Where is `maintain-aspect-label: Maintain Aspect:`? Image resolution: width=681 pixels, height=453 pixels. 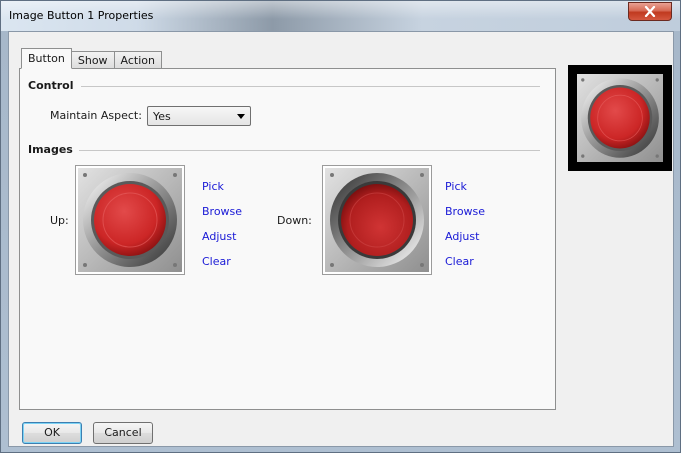 maintain-aspect-label: Maintain Aspect: is located at coordinates (96, 115).